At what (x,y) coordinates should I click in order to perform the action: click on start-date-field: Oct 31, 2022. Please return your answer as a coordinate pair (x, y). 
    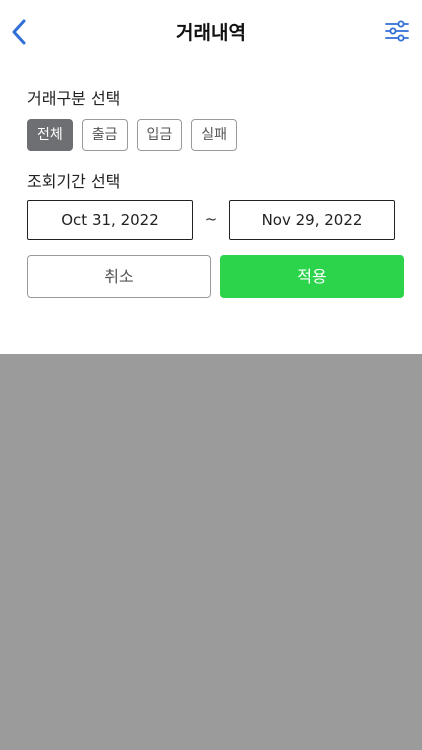
    Looking at the image, I should click on (110, 220).